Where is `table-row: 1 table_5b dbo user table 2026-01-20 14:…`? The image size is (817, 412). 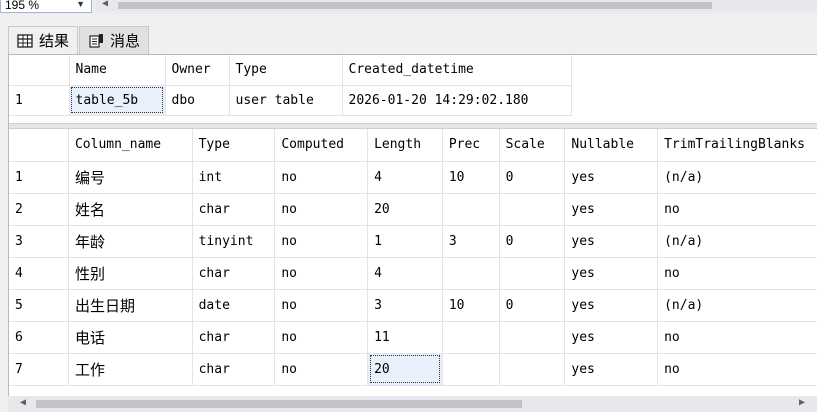 table-row: 1 table_5b dbo user table 2026-01-20 14:… is located at coordinates (290, 100).